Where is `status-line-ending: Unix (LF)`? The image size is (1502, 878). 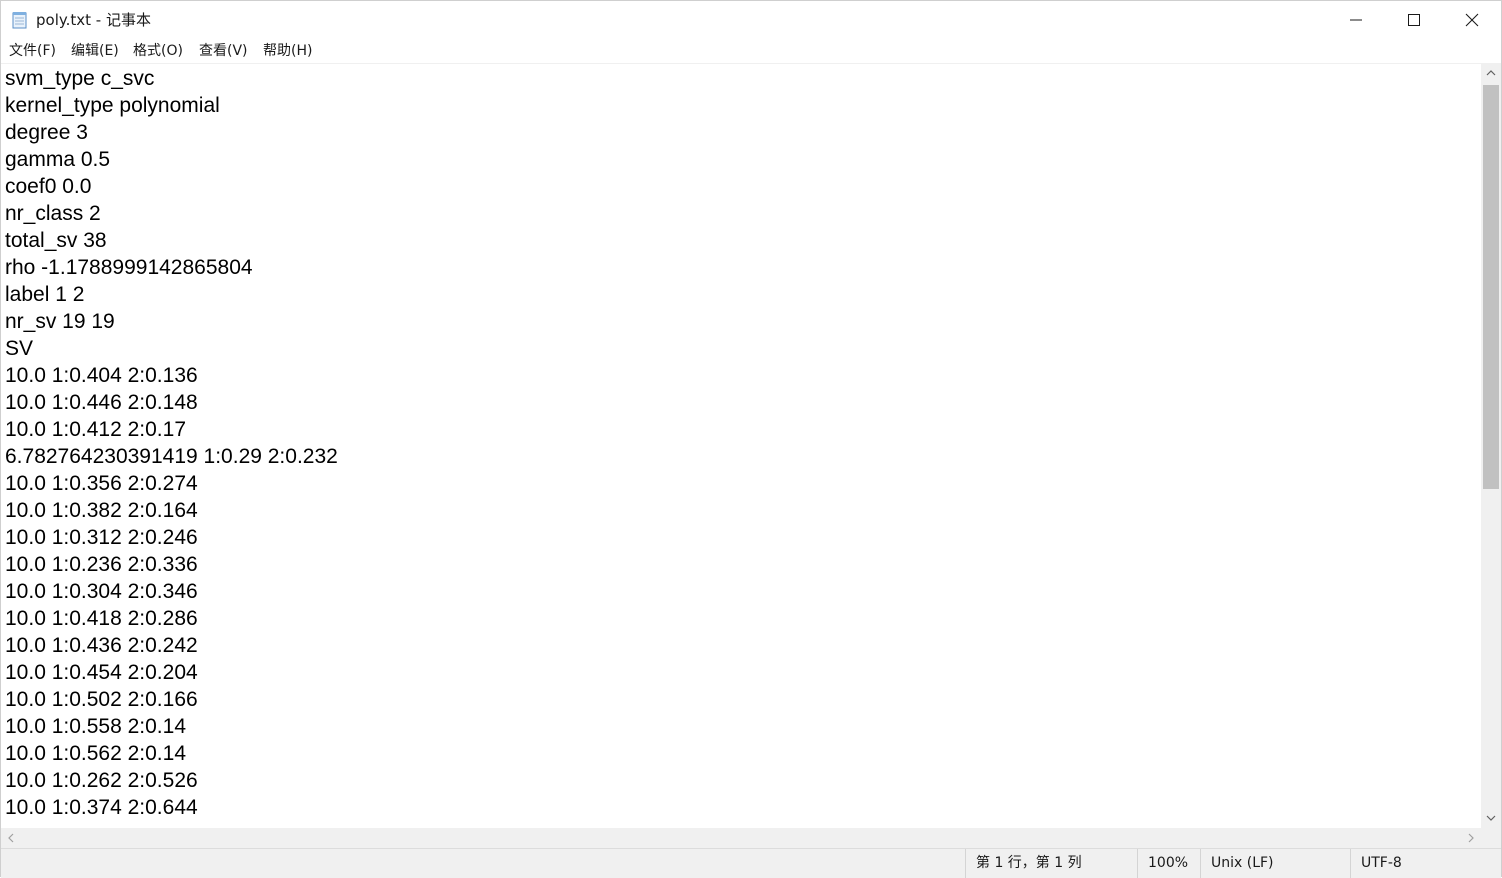 status-line-ending: Unix (LF) is located at coordinates (1275, 863).